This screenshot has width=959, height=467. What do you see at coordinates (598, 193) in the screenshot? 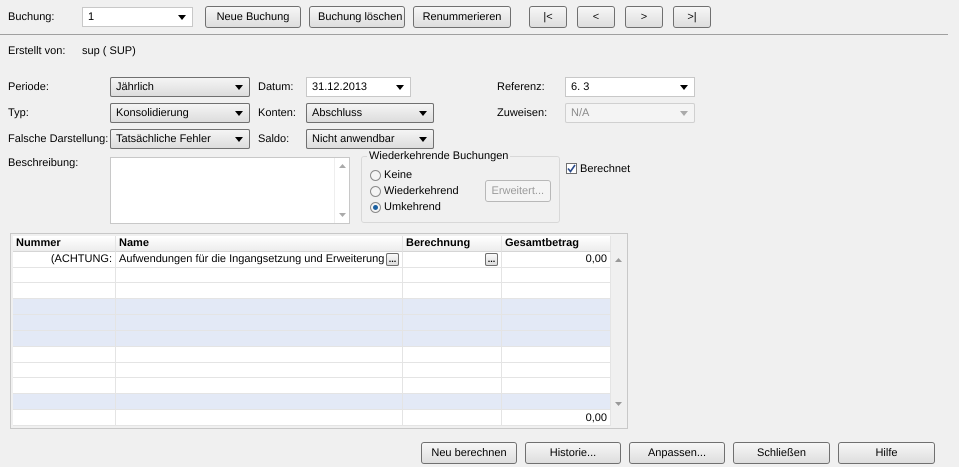
I see `calculated-checkbox: Berechnet` at bounding box center [598, 193].